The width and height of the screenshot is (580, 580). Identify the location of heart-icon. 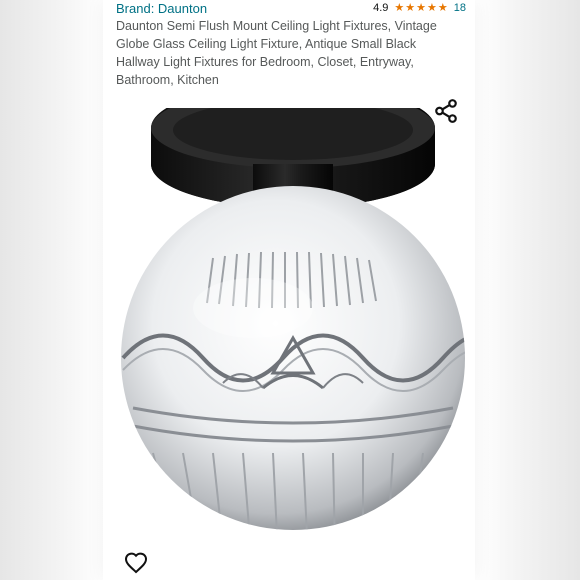
(136, 563).